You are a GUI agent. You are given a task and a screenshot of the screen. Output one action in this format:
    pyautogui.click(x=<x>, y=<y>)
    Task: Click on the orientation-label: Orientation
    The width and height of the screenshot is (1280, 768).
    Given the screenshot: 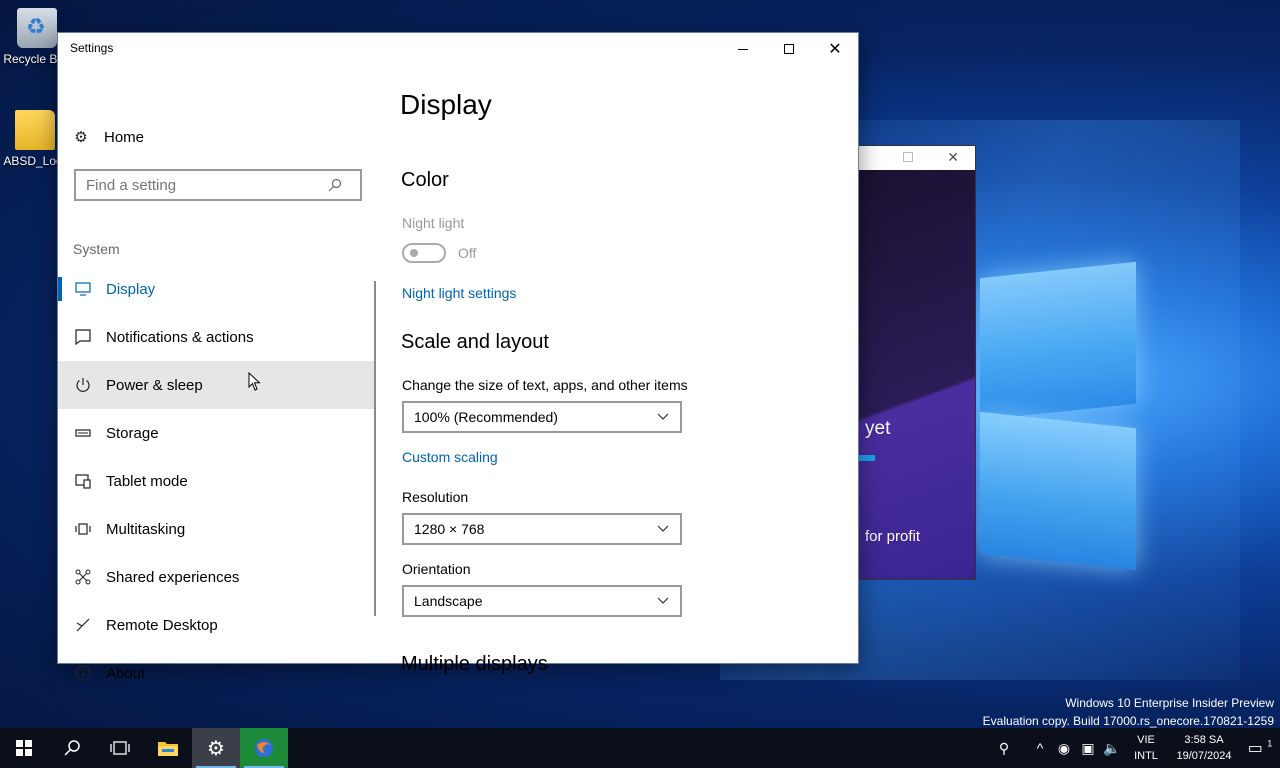 What is the action you would take?
    pyautogui.click(x=436, y=569)
    